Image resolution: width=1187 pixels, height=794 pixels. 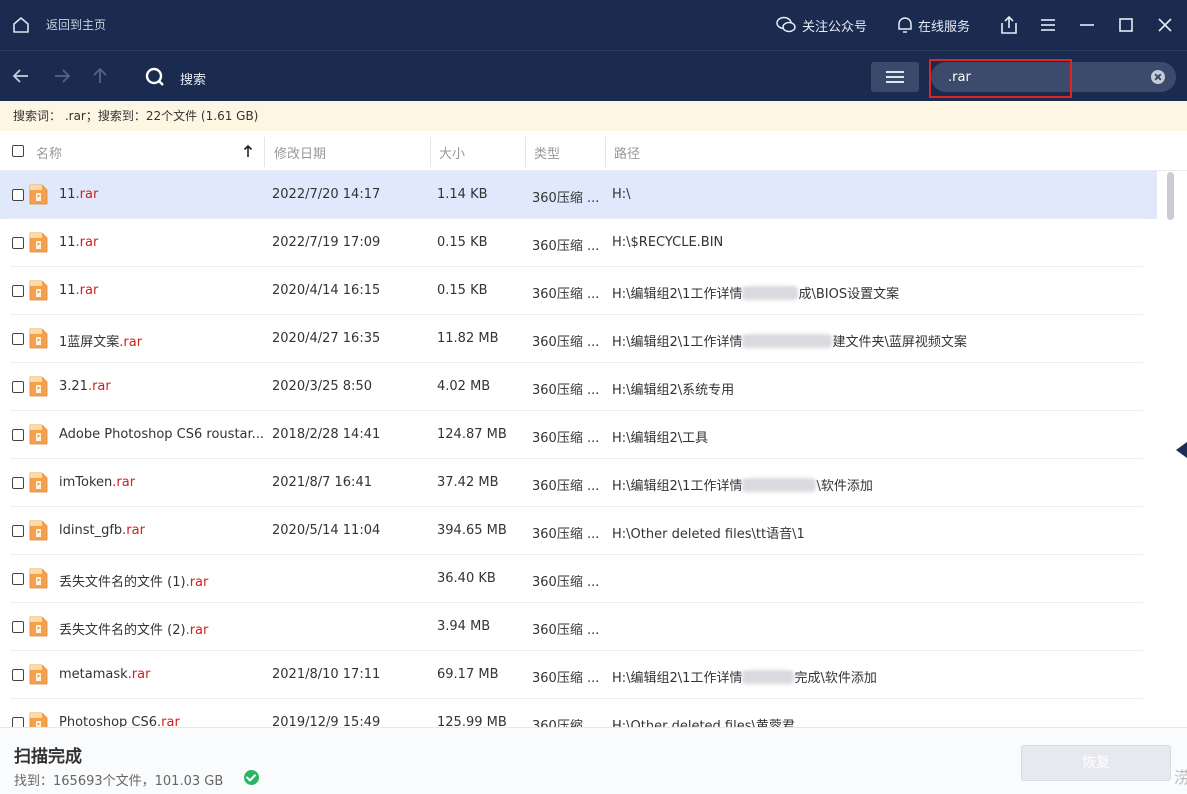 What do you see at coordinates (193, 78) in the screenshot?
I see `search-label: 搜索` at bounding box center [193, 78].